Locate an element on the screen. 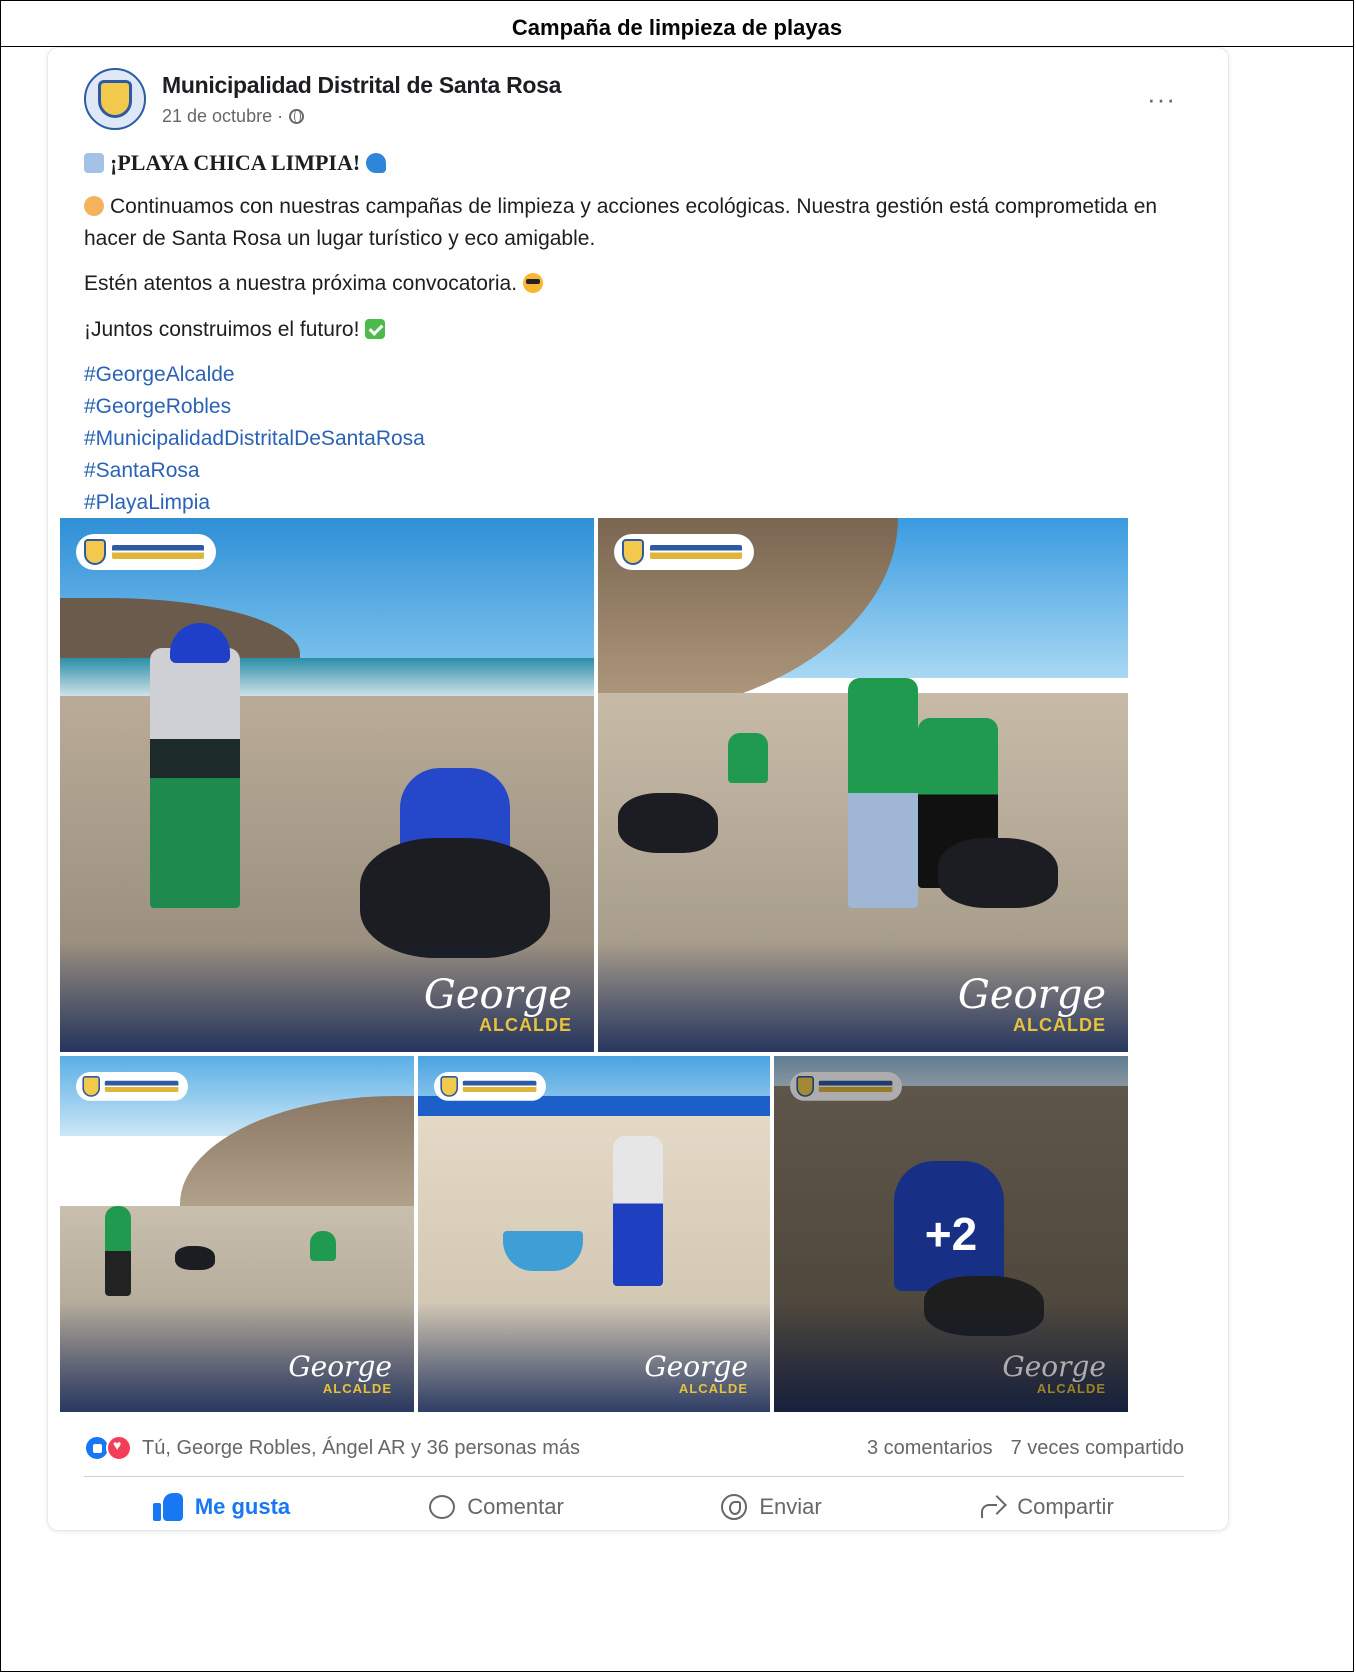 This screenshot has height=1674, width=1356. wave-emoji-icon is located at coordinates (376, 163).